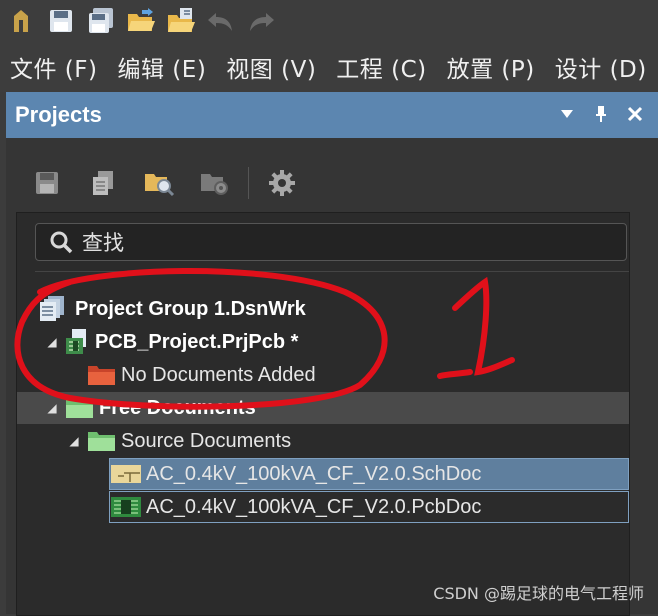 Image resolution: width=658 pixels, height=616 pixels. Describe the element at coordinates (218, 374) in the screenshot. I see `empty-label: No Documents Added` at that location.